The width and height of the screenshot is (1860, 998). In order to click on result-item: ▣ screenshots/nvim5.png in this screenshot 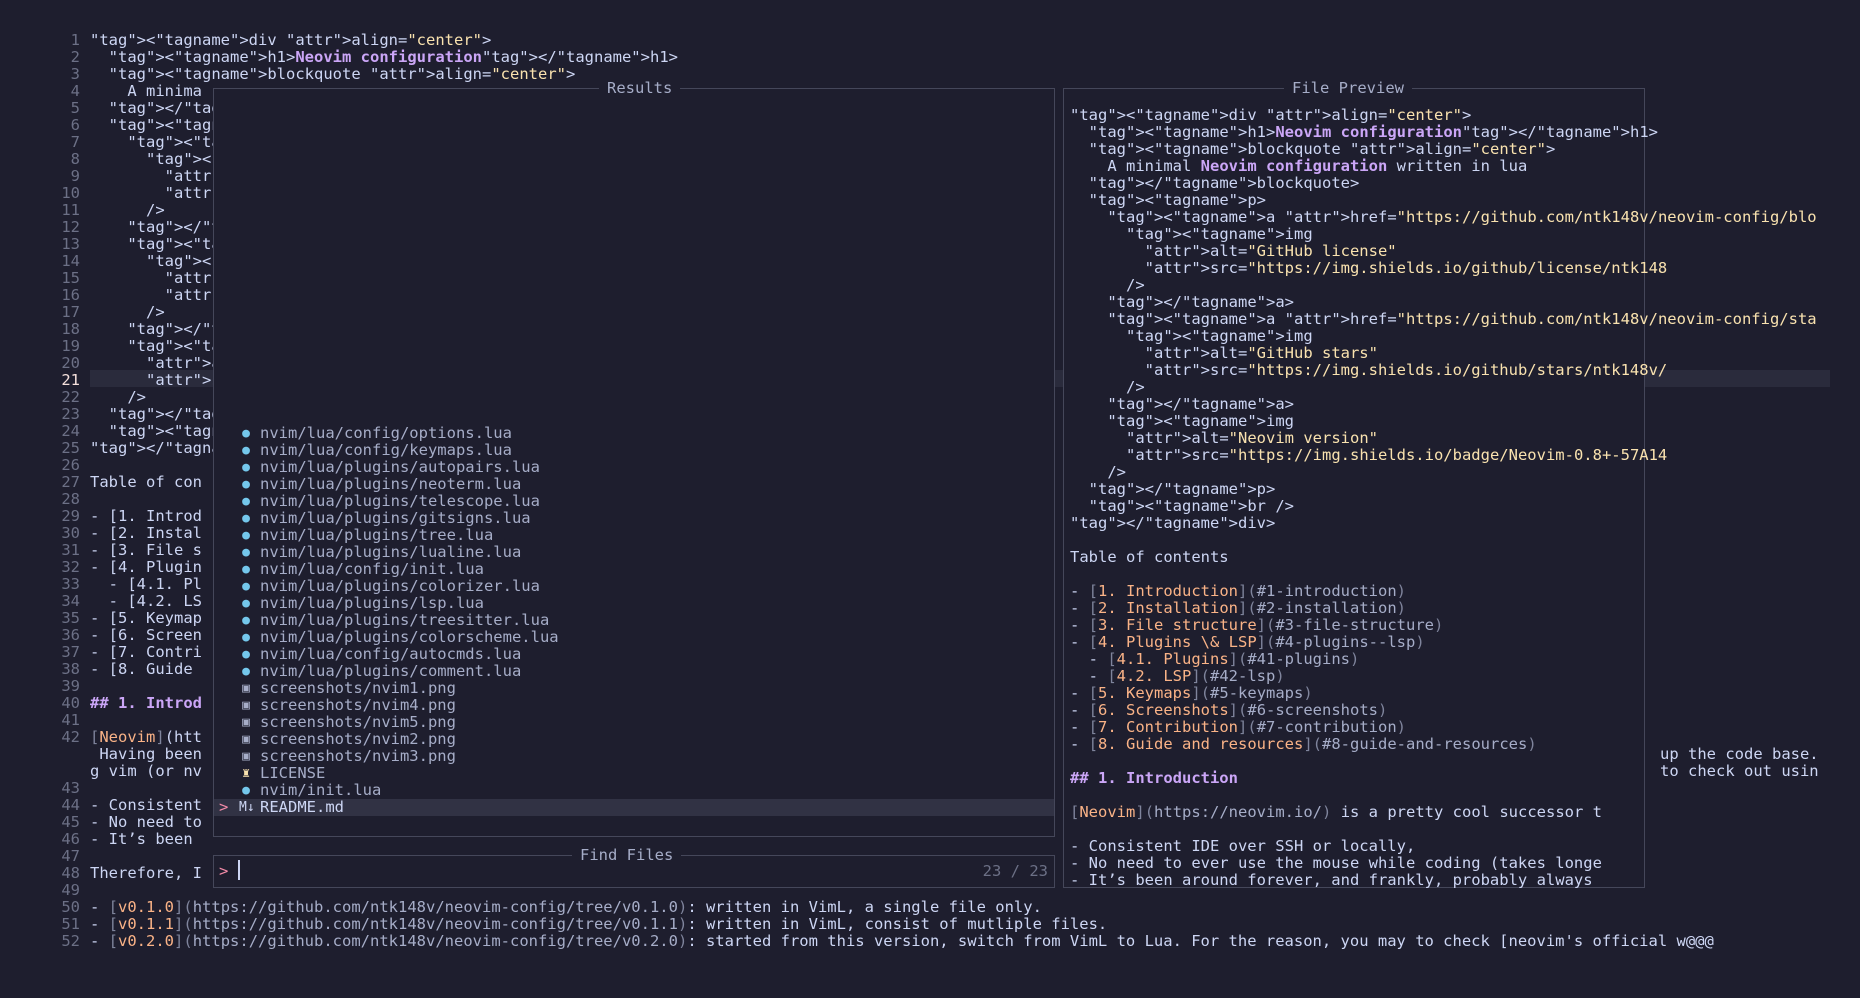, I will do `click(634, 722)`.